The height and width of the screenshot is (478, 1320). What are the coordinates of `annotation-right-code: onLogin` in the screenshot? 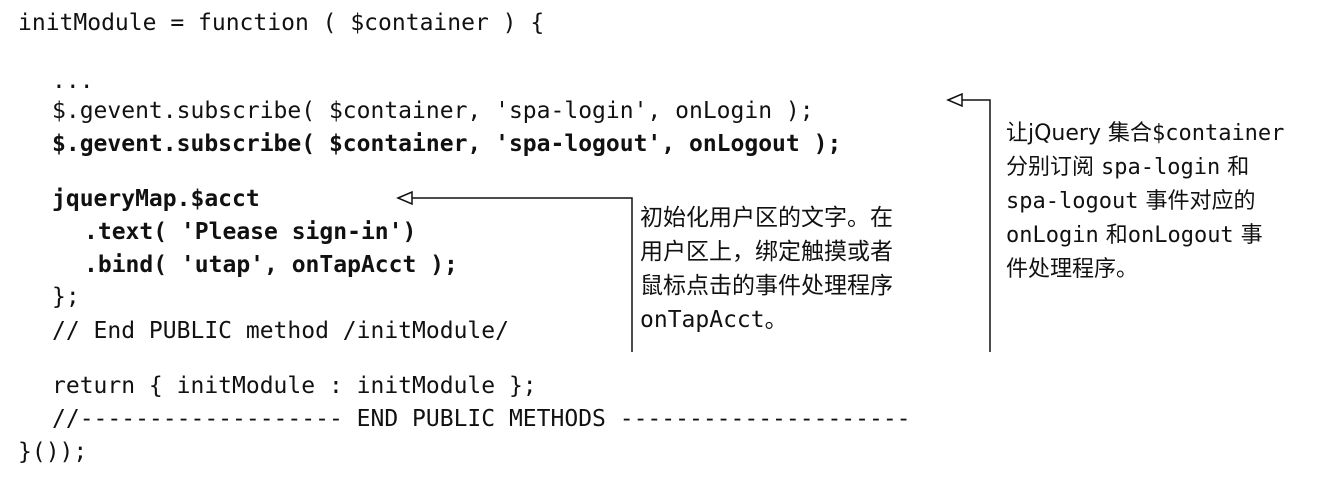 It's located at (1052, 235).